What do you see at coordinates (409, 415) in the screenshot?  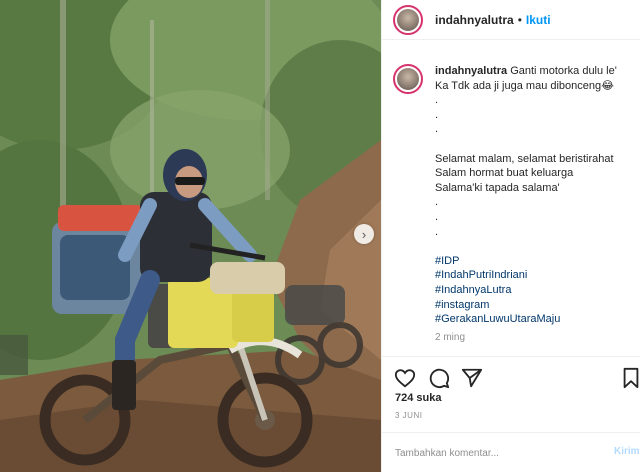 I see `post-date: 3 JUNI` at bounding box center [409, 415].